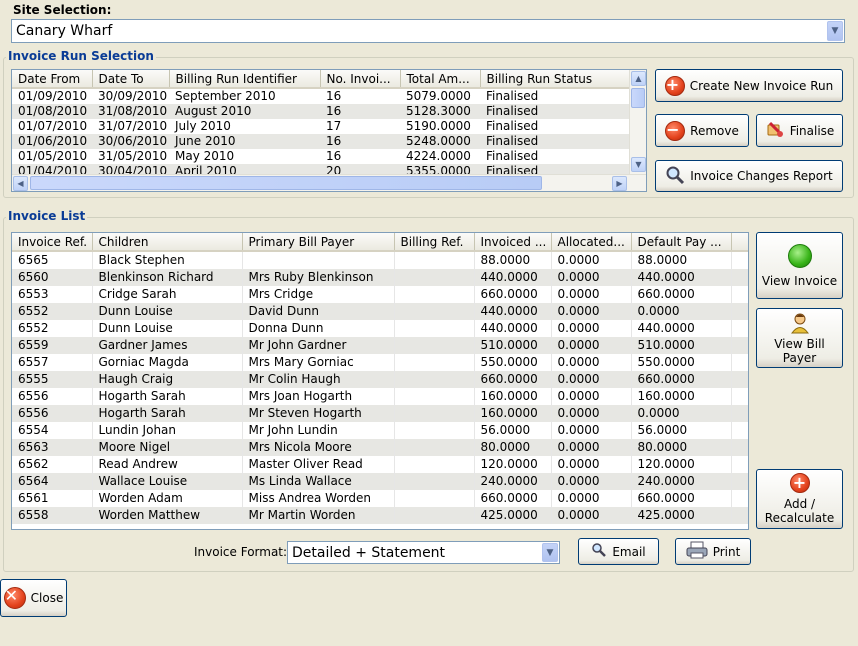 This screenshot has height=646, width=858. What do you see at coordinates (131, 79) in the screenshot?
I see `column-header: Date To` at bounding box center [131, 79].